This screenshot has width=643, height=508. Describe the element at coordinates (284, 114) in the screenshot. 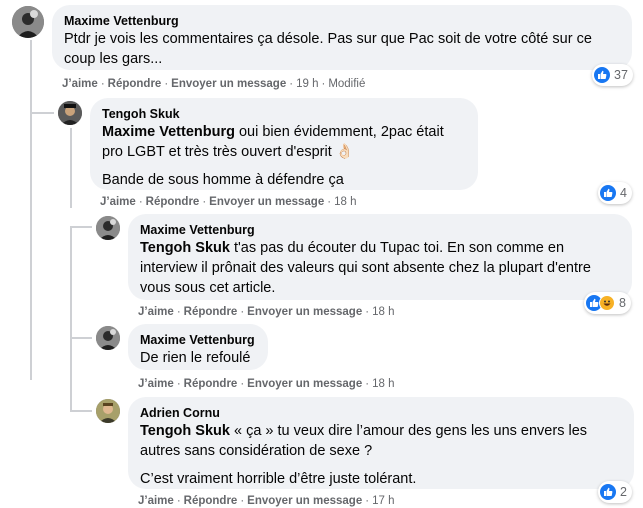

I see `comment-author: Tengoh Skuk` at that location.